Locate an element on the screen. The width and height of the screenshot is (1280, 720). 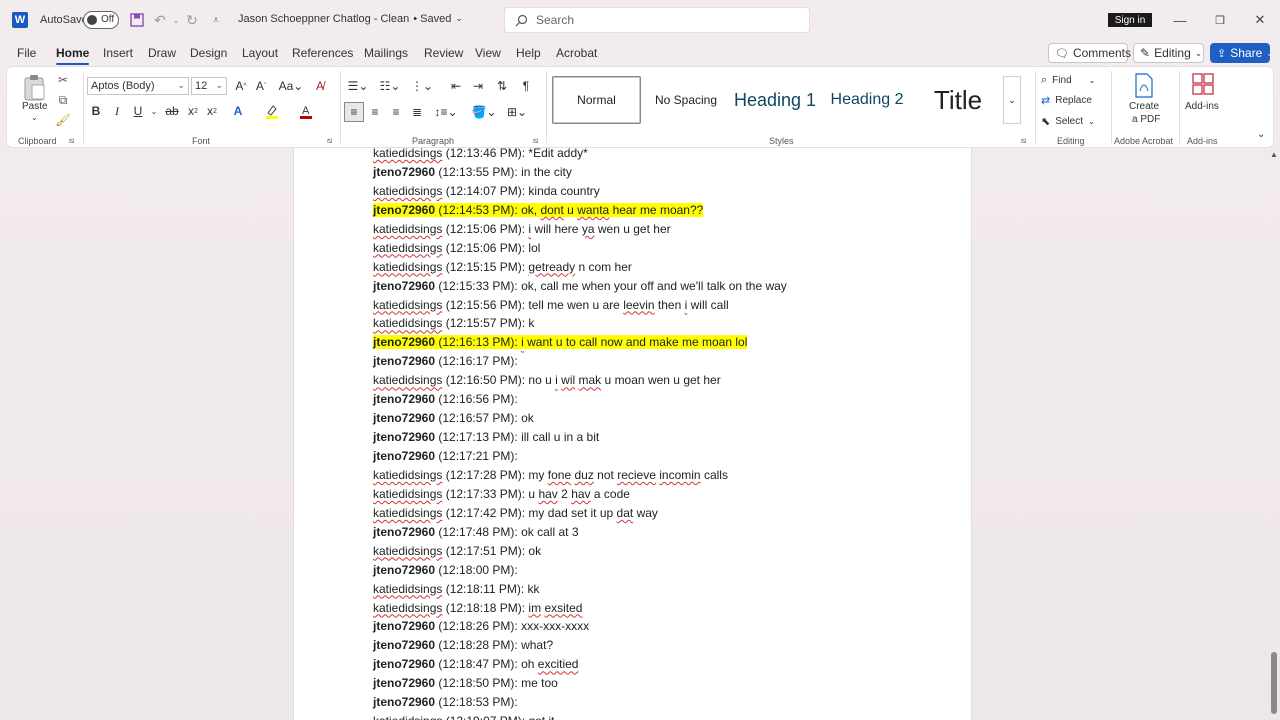
create-pdf-button is located at coordinates (1144, 86).